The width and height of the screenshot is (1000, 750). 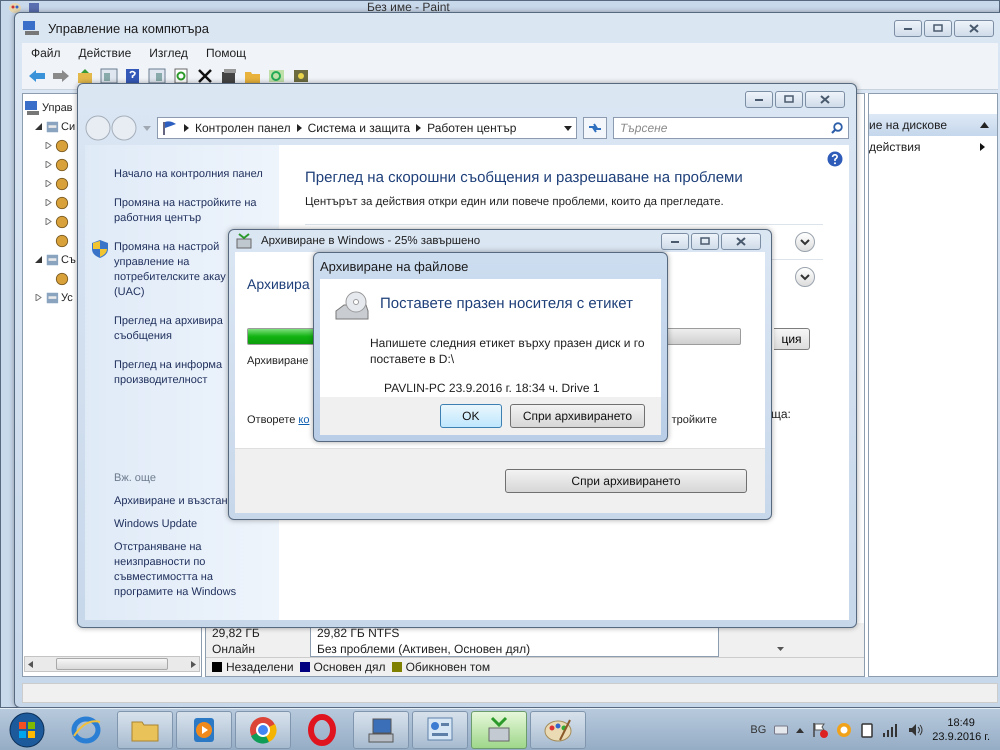 I want to click on horizontal-scrollbar, so click(x=112, y=664).